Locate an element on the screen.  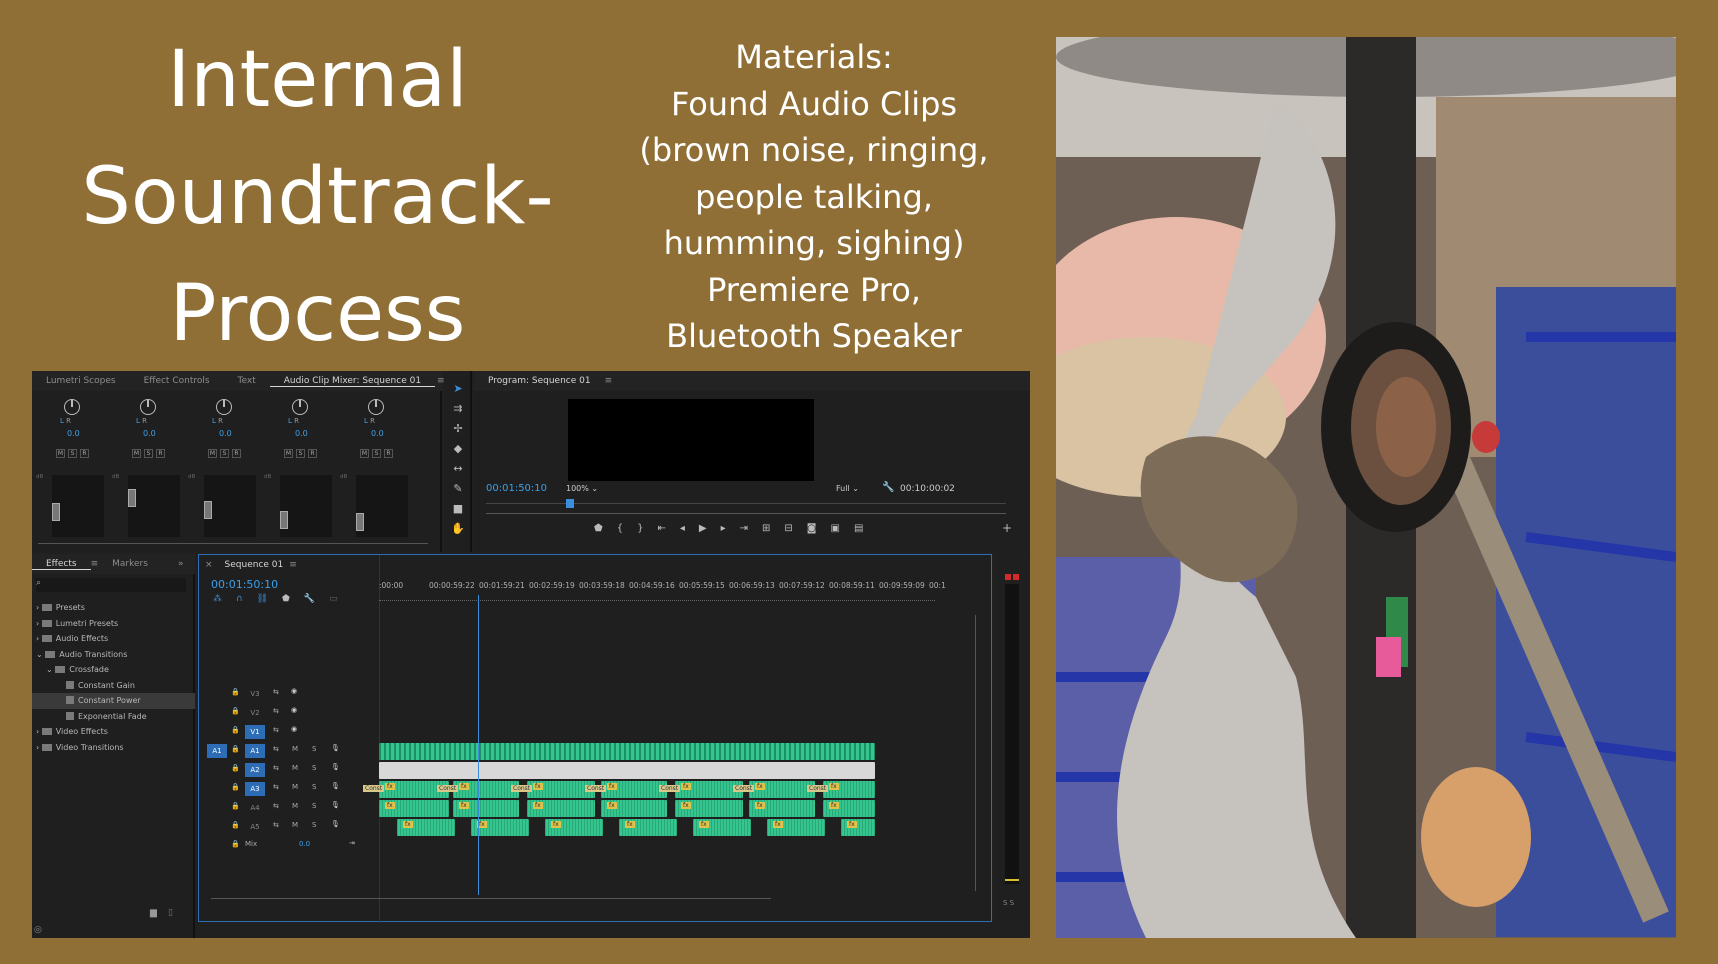
selection-tool-icon: ➤ is located at coordinates (458, 389).